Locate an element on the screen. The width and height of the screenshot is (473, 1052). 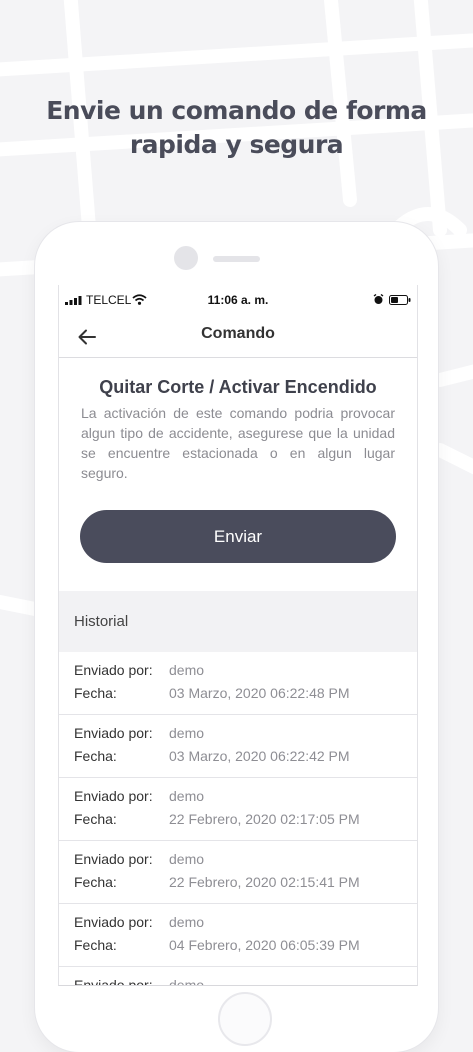
status-bar: TELCEL 11:06 a. m. is located at coordinates (238, 300).